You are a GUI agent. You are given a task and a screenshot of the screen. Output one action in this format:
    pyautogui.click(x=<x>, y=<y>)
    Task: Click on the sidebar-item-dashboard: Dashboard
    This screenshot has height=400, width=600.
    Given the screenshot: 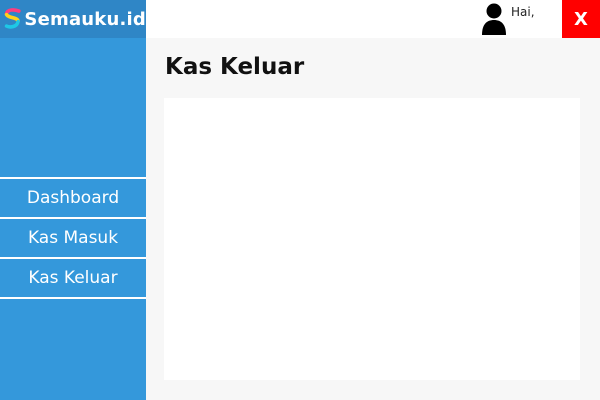 What is the action you would take?
    pyautogui.click(x=73, y=197)
    